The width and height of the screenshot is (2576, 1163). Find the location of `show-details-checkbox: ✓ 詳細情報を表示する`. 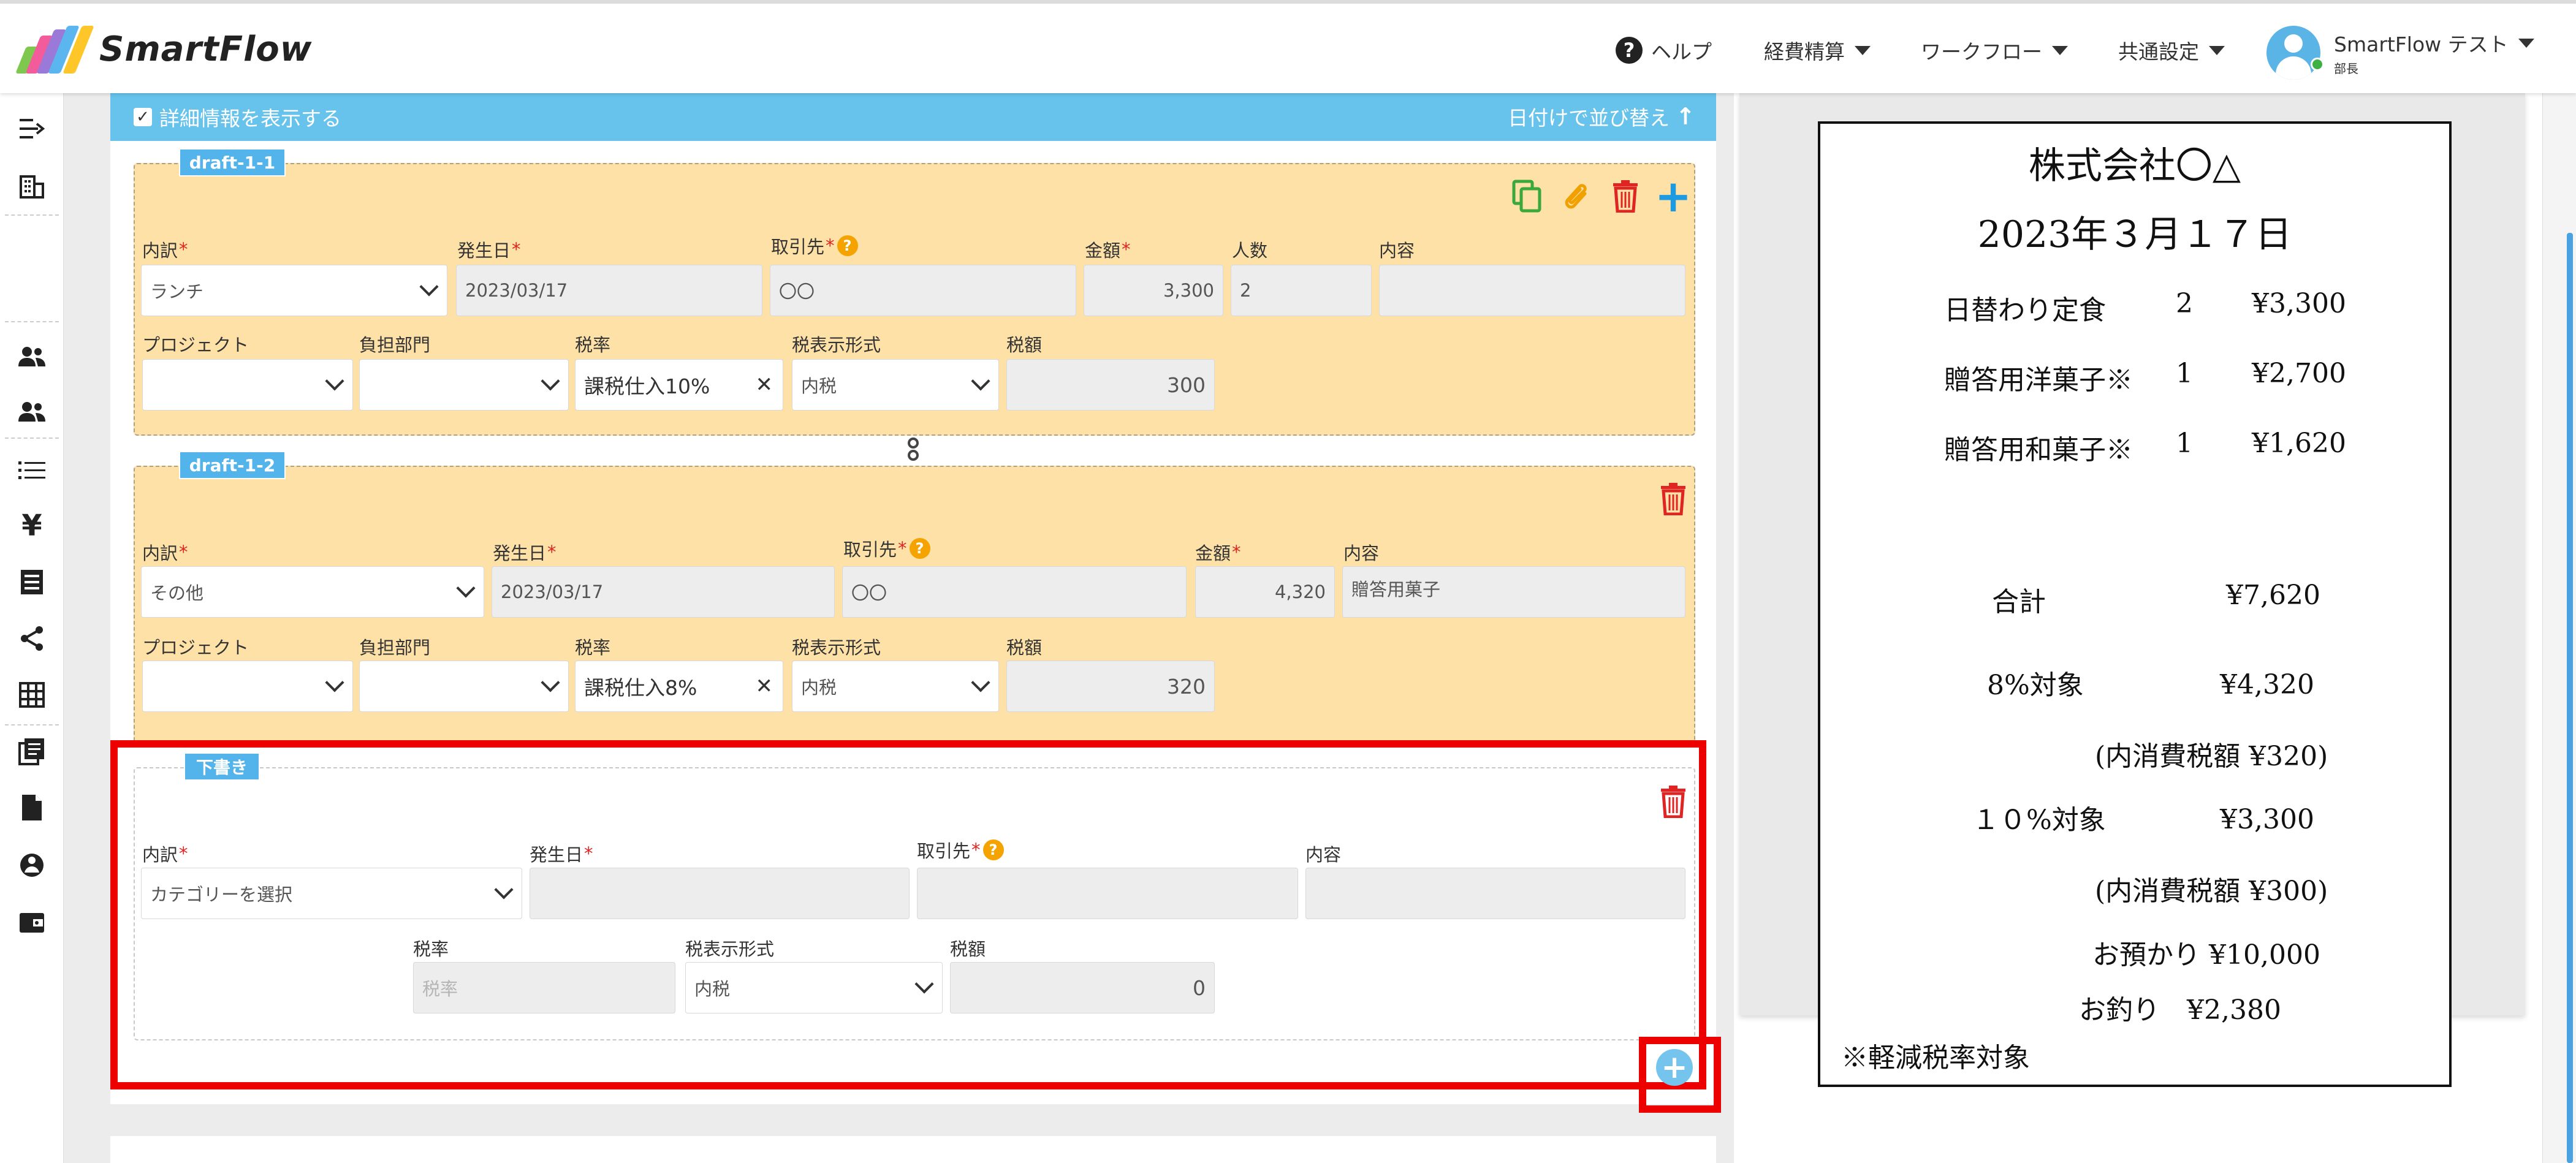

show-details-checkbox: ✓ 詳細情報を表示する is located at coordinates (237, 117).